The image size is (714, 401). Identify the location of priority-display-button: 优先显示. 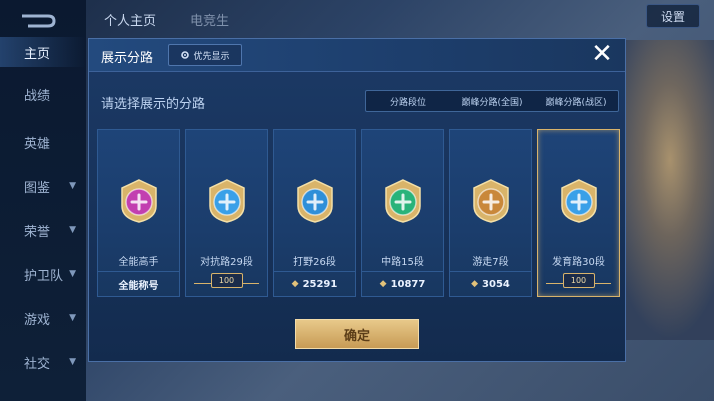
(205, 55).